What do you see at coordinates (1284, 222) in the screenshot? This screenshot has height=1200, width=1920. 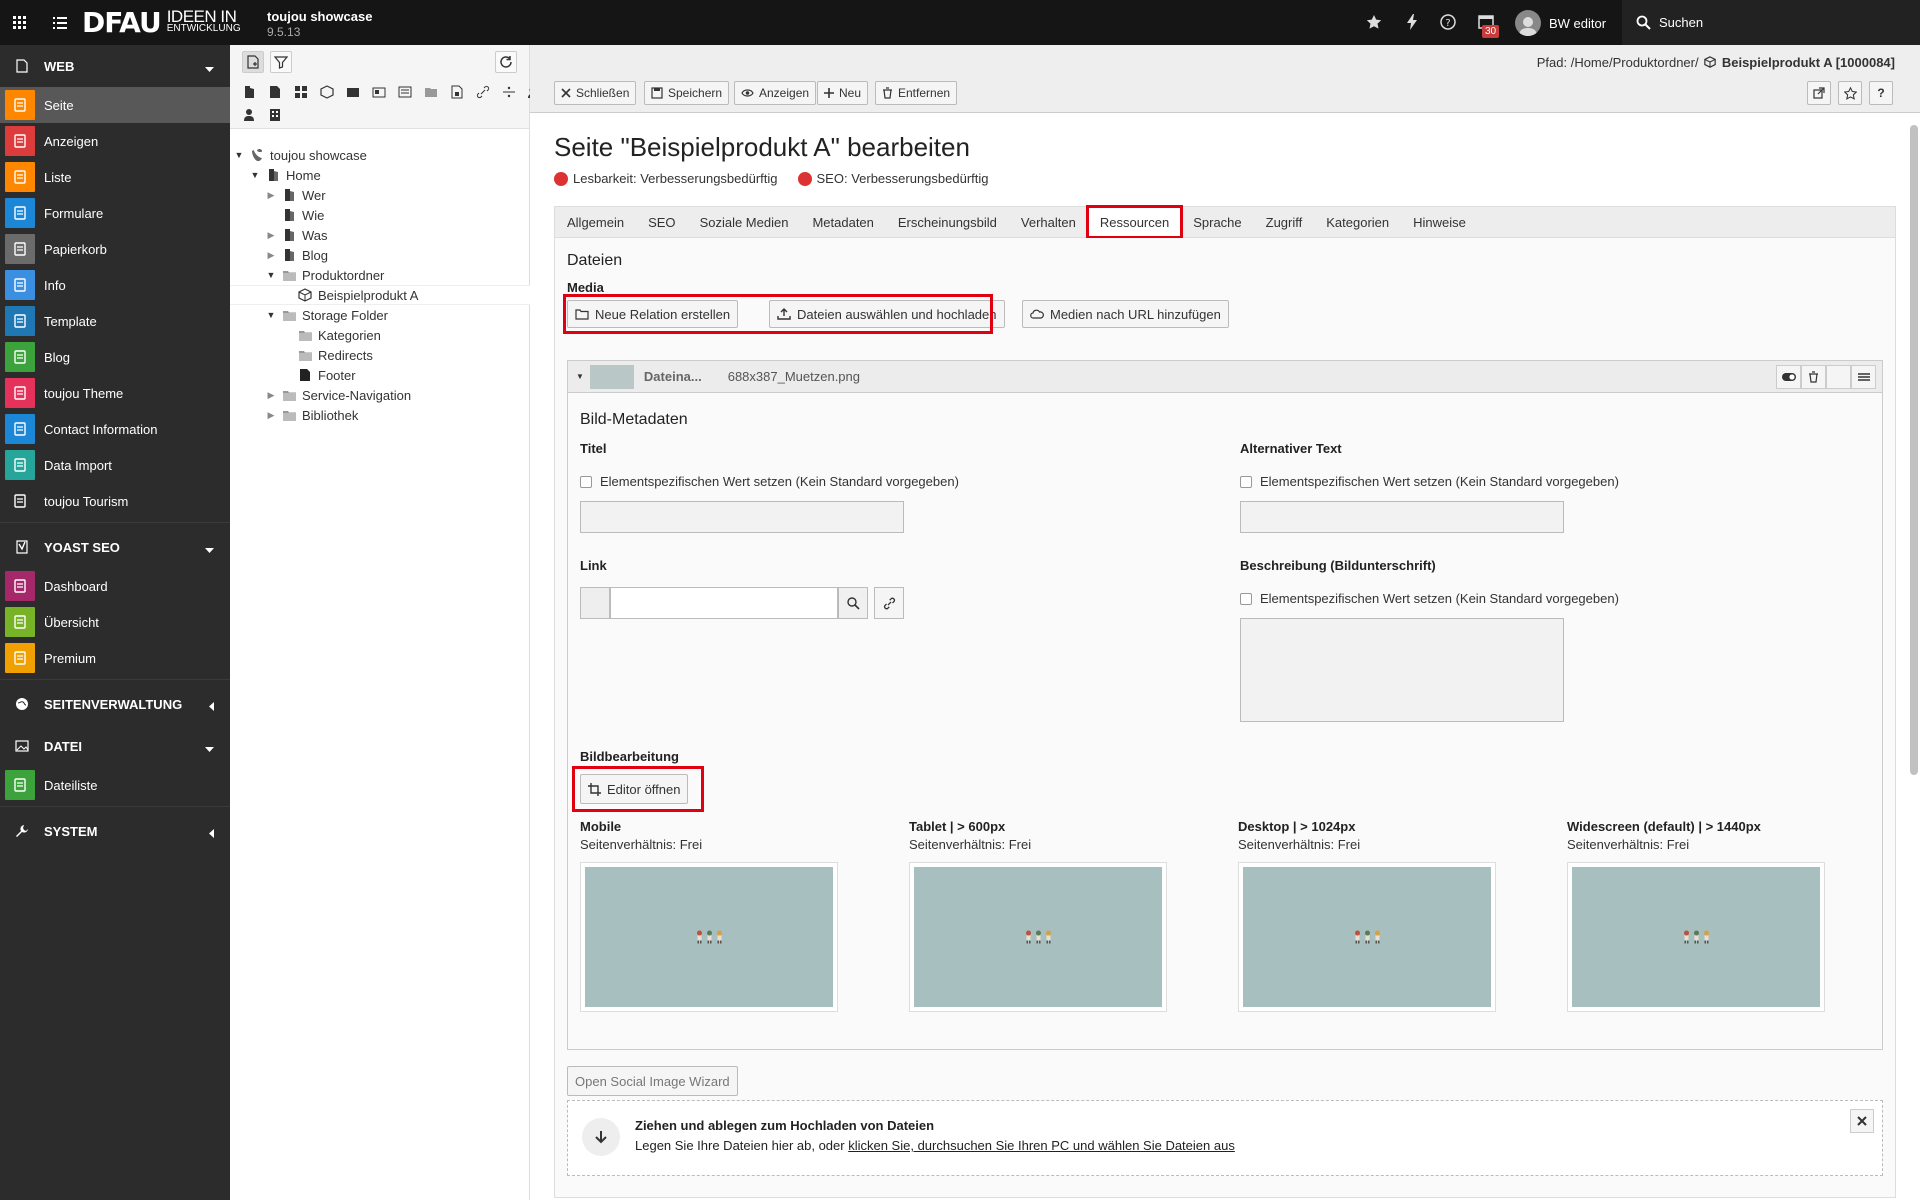 I see `tab-zugriff: Zugriff` at bounding box center [1284, 222].